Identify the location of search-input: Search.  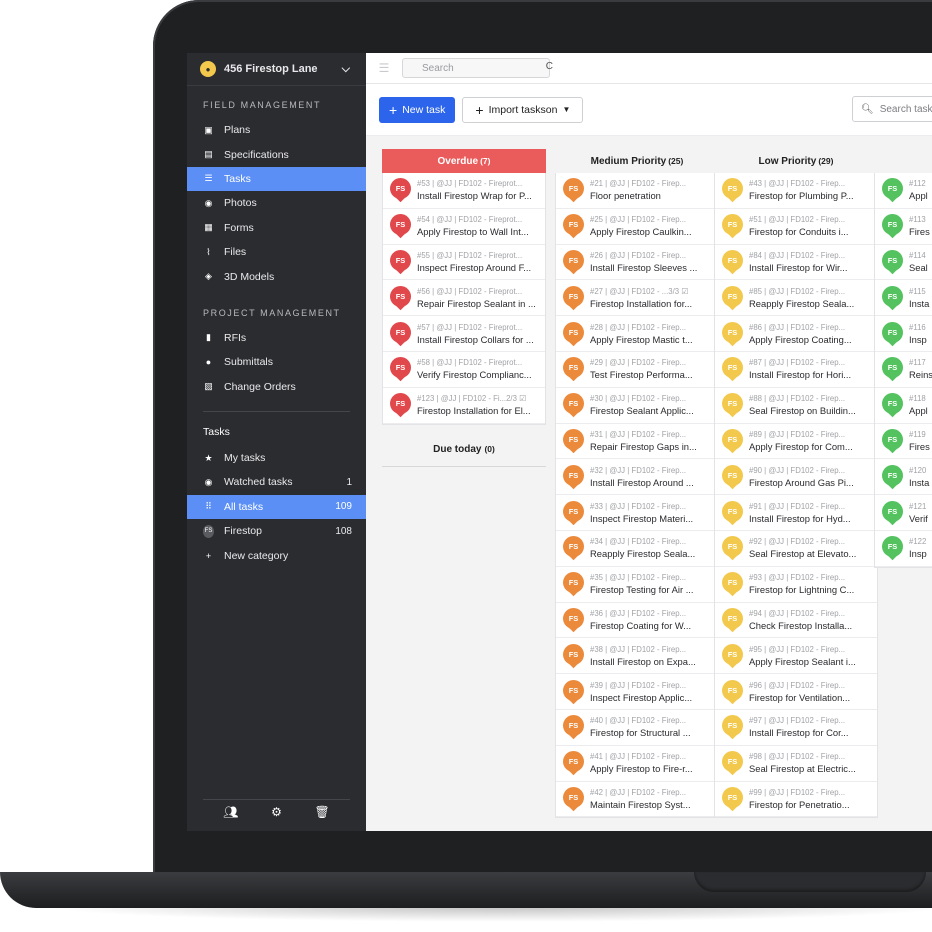
(438, 68).